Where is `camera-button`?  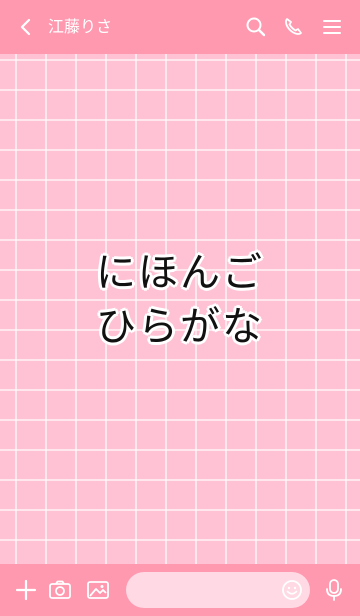
camera-button is located at coordinates (60, 590).